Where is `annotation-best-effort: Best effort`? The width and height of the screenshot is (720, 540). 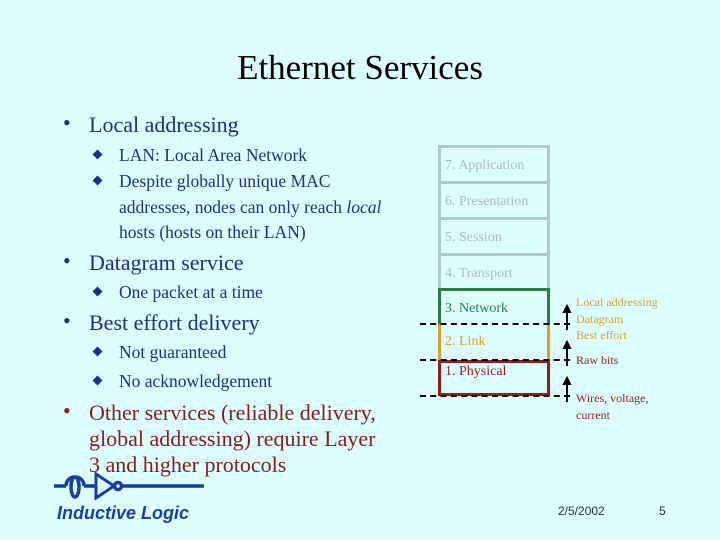
annotation-best-effort: Best effort is located at coordinates (601, 335).